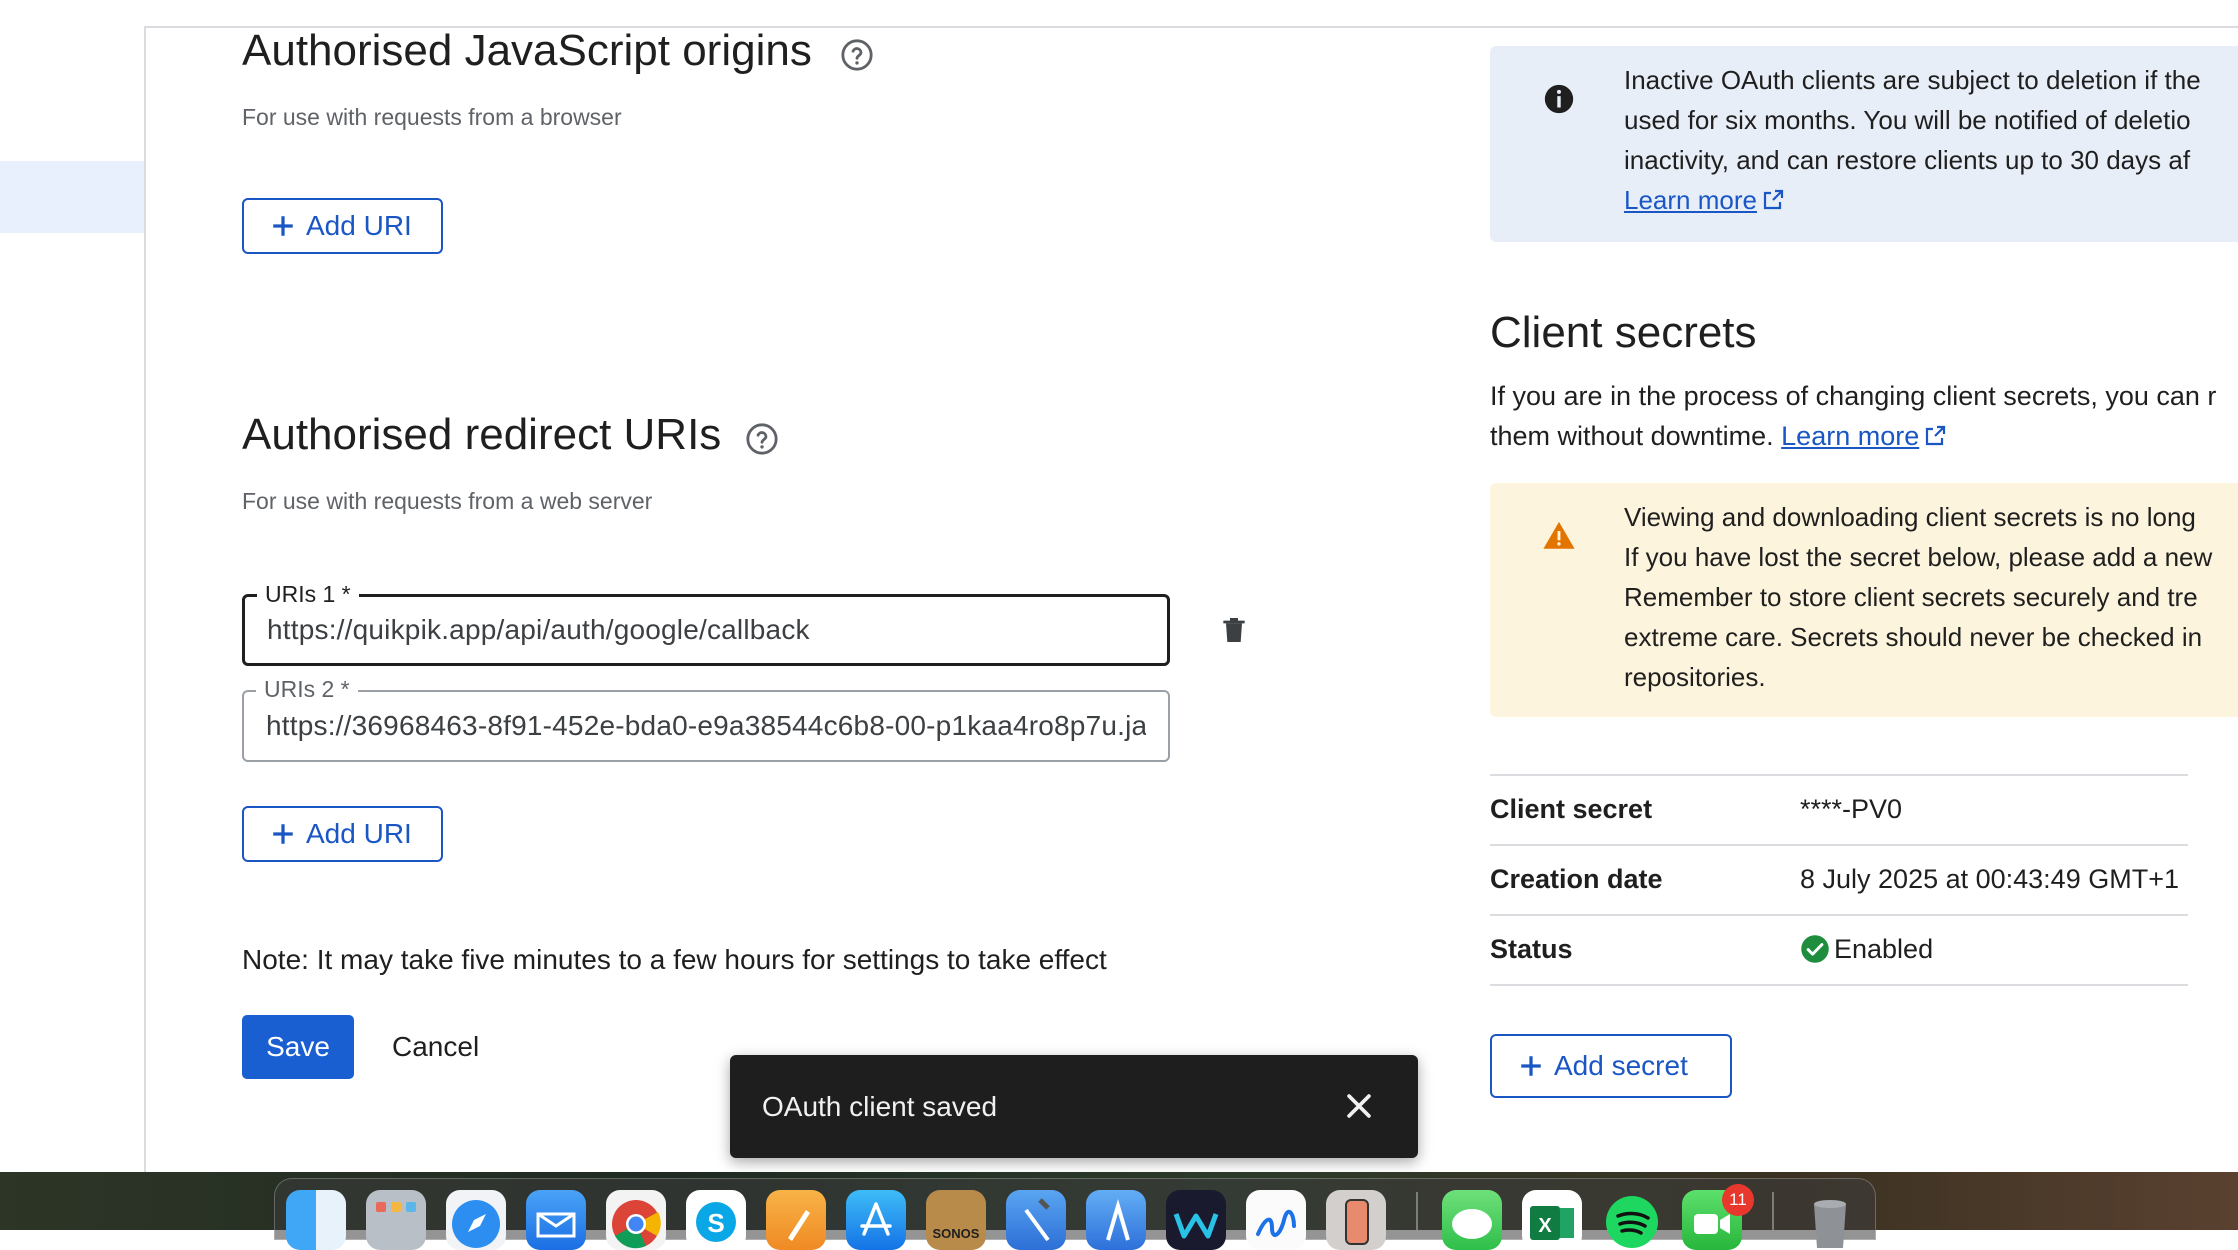 This screenshot has width=2238, height=1250. What do you see at coordinates (796, 1220) in the screenshot?
I see `pages-icon` at bounding box center [796, 1220].